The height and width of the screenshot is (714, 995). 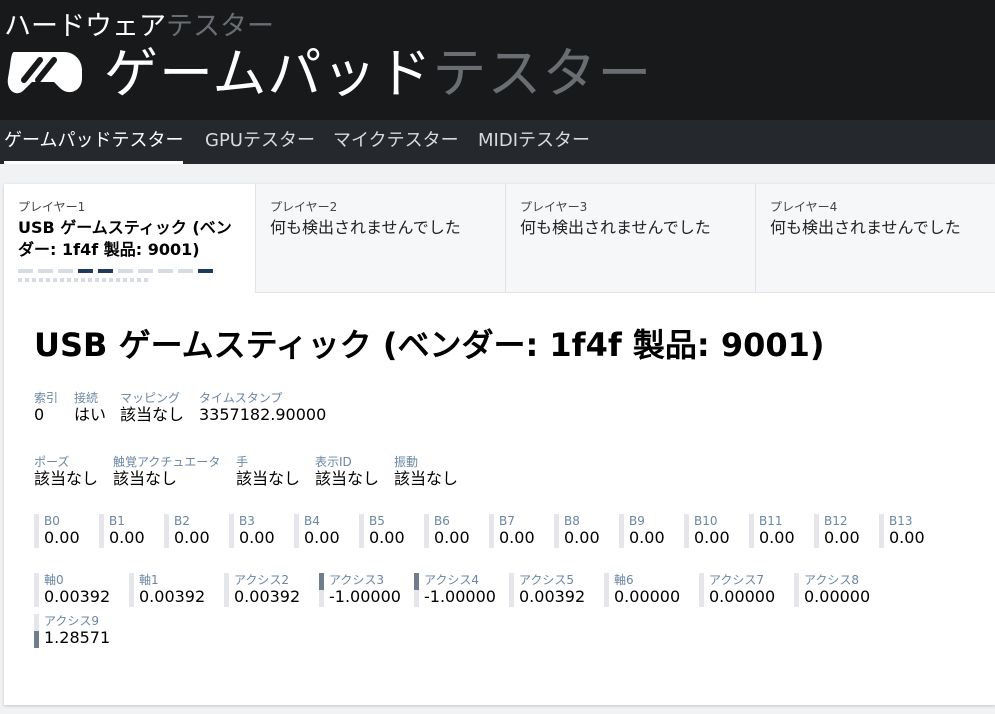 What do you see at coordinates (447, 531) in the screenshot?
I see `button-cell-b6: B6 0.00` at bounding box center [447, 531].